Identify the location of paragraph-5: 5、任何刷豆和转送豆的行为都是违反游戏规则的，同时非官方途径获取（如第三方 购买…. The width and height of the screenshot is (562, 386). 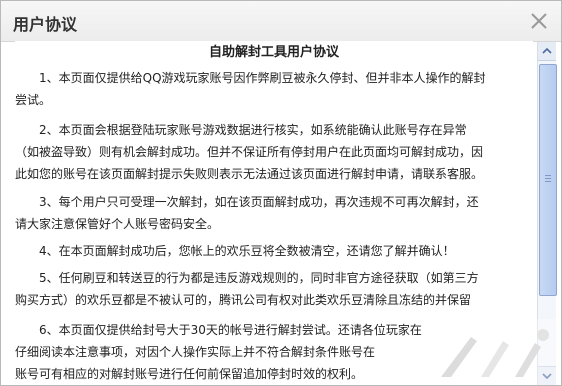
(265, 289).